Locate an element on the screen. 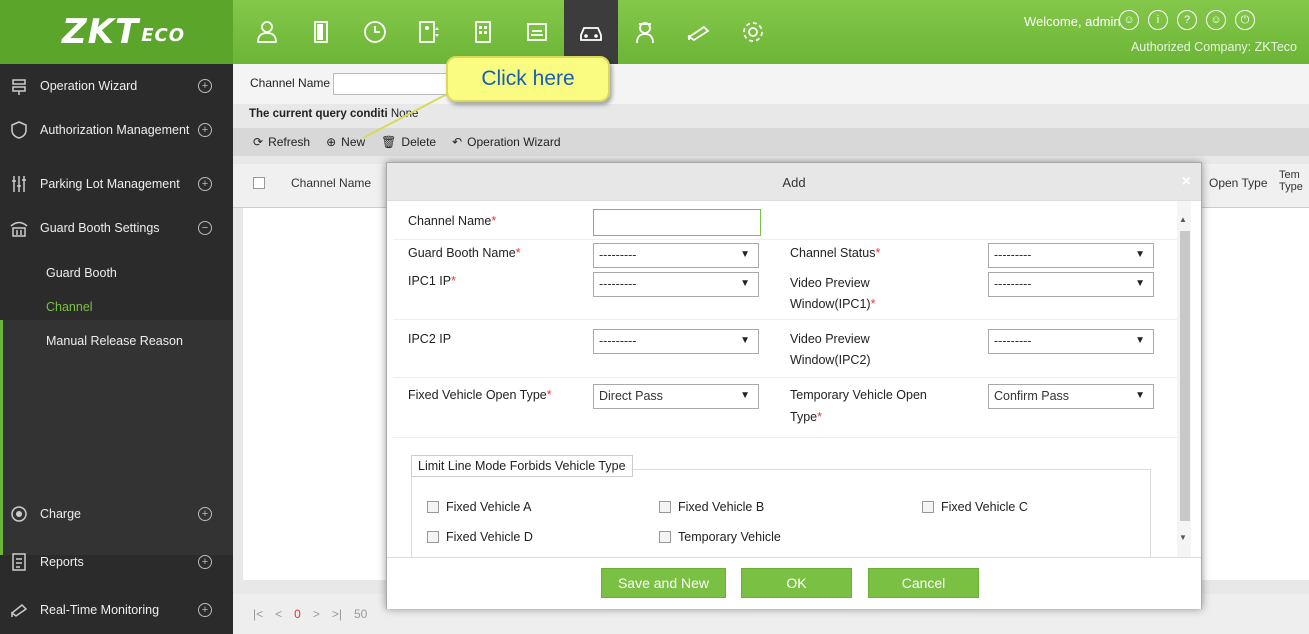 This screenshot has height=634, width=1309. account-icon: ☺ is located at coordinates (1216, 20).